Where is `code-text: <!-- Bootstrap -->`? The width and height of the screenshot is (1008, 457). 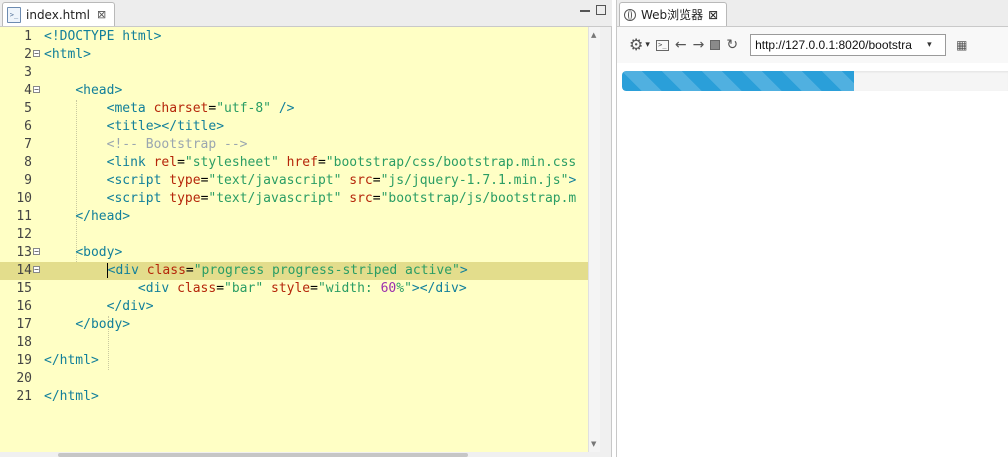 code-text: <!-- Bootstrap --> is located at coordinates (177, 144).